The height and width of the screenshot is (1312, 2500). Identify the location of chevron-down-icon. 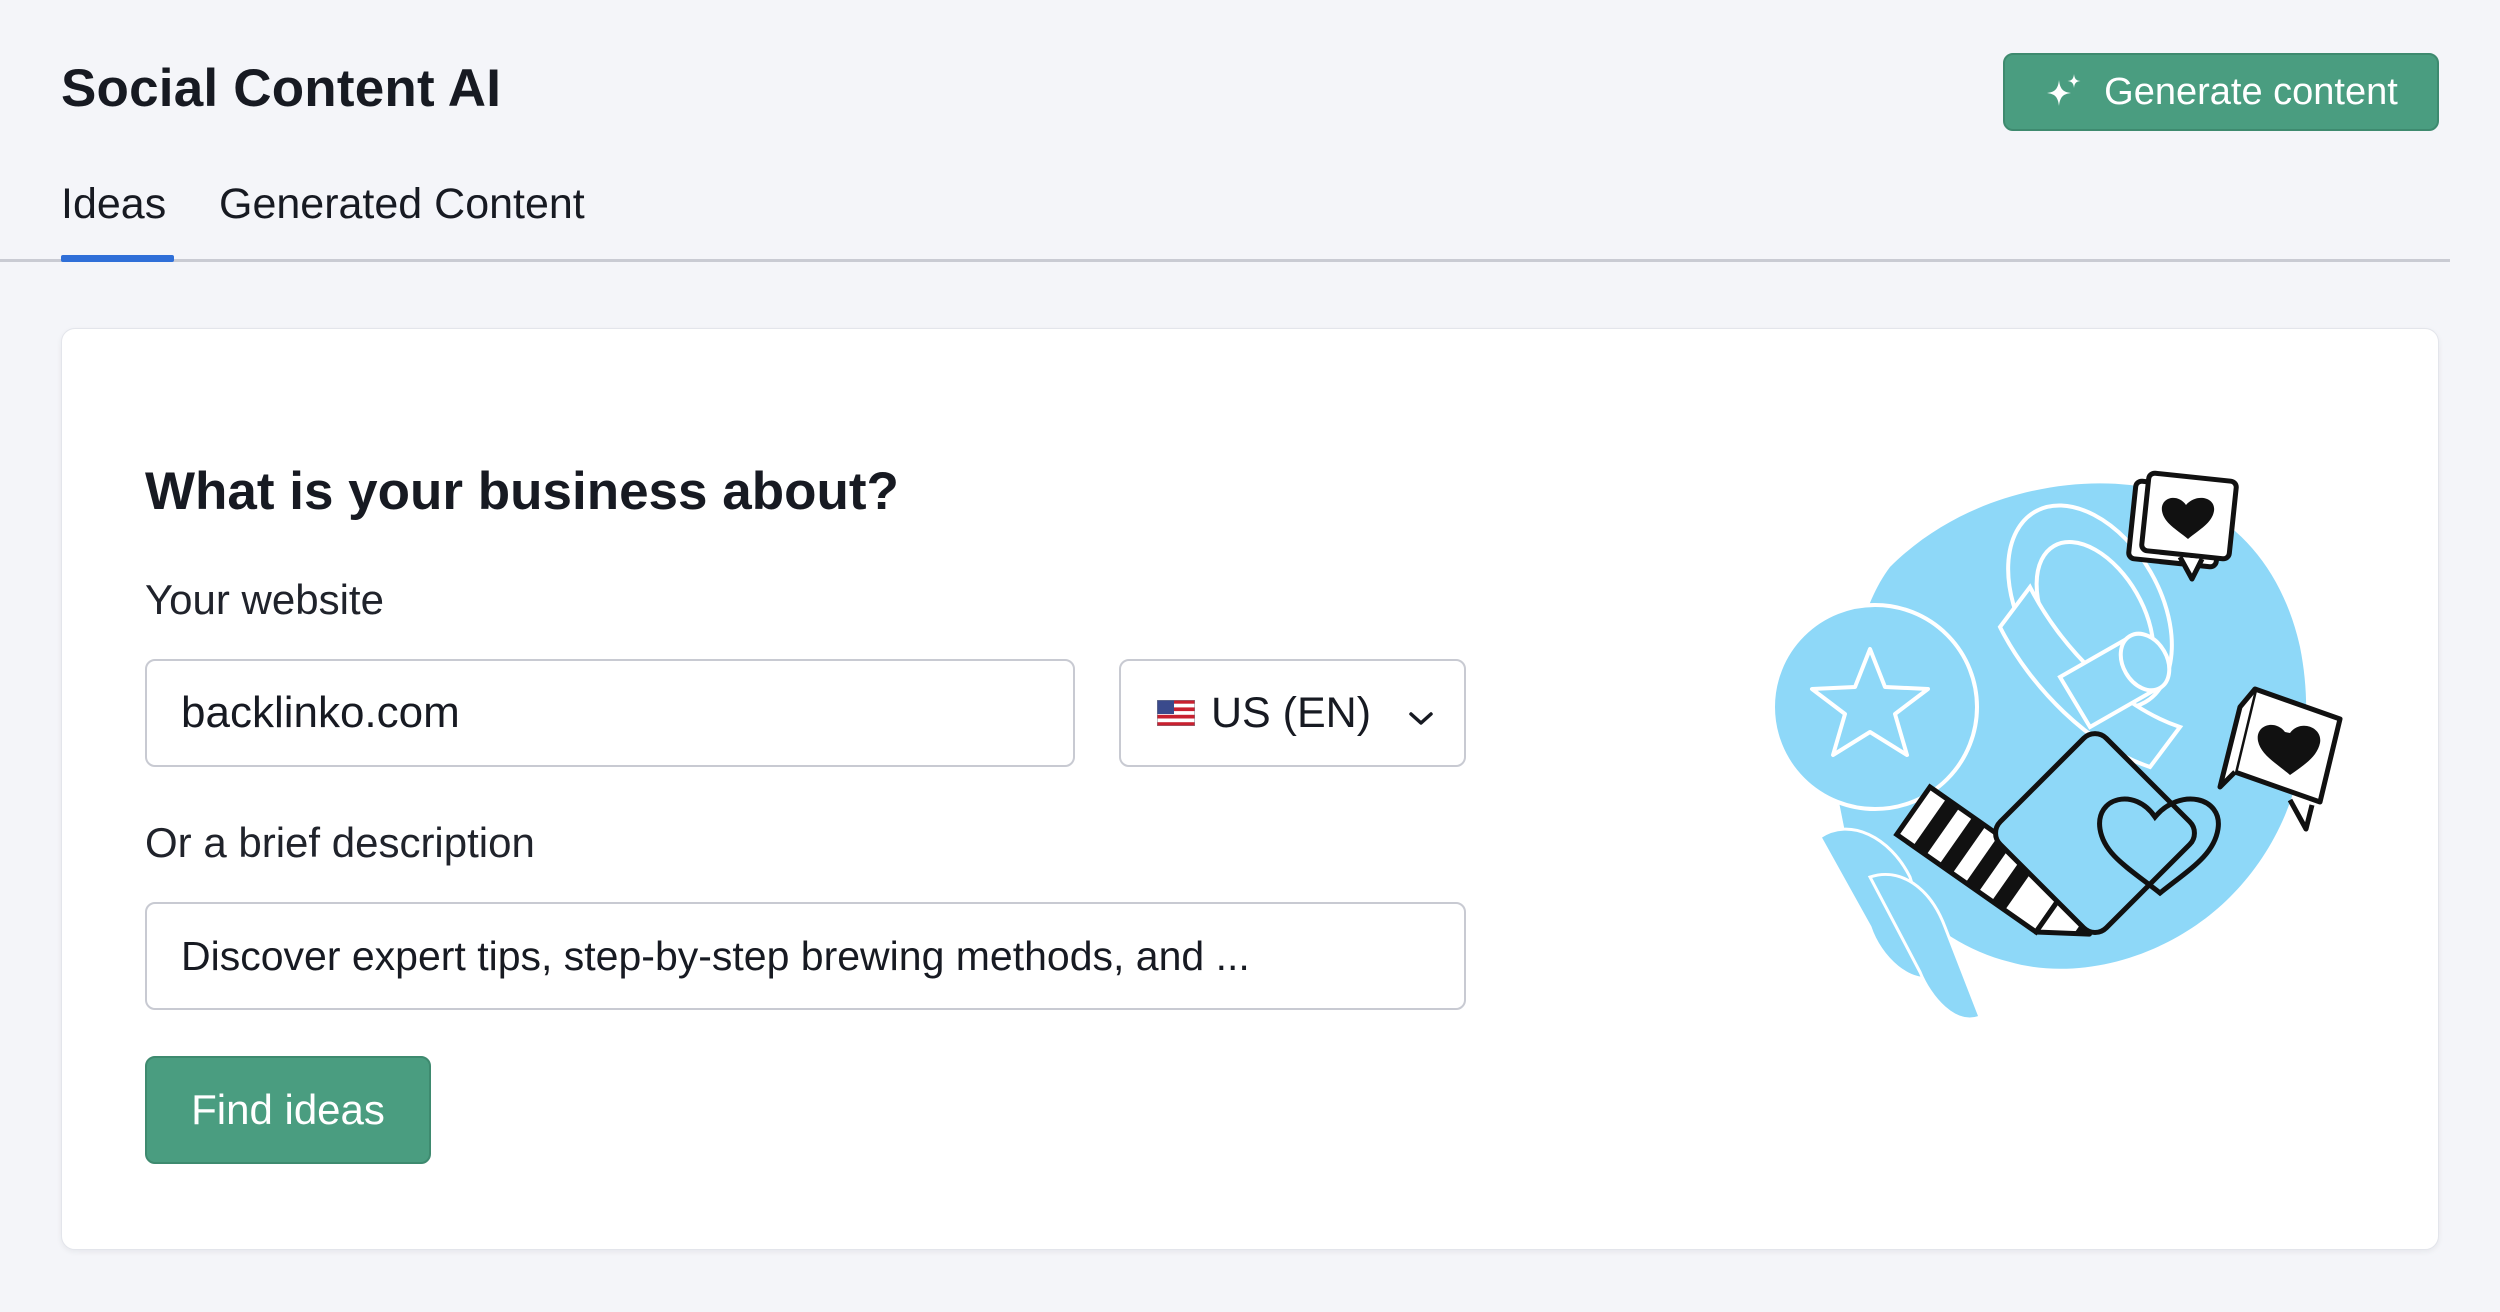
(1421, 713).